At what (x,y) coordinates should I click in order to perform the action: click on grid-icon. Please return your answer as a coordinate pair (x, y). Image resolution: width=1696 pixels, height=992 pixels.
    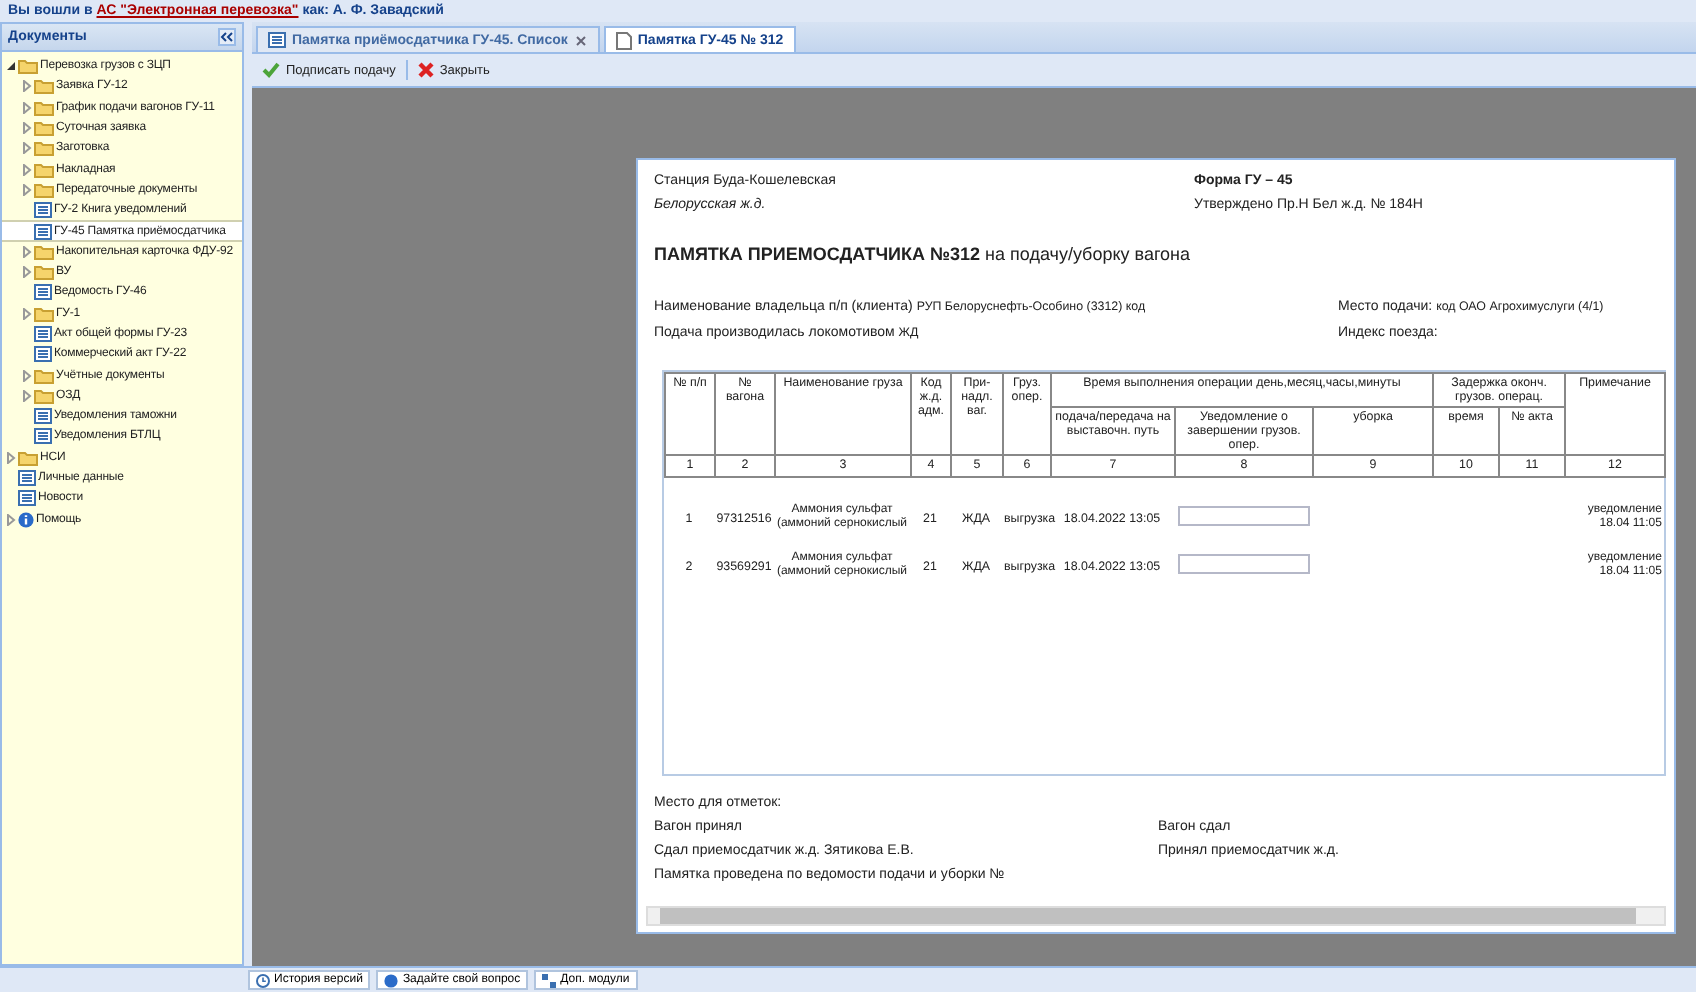
    Looking at the image, I should click on (549, 980).